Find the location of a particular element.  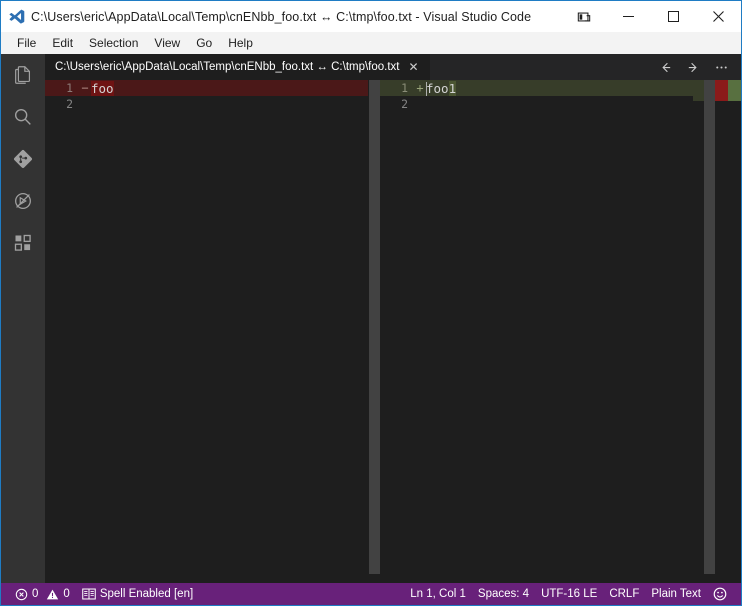

tab-close-icon: ✕ is located at coordinates (414, 67).